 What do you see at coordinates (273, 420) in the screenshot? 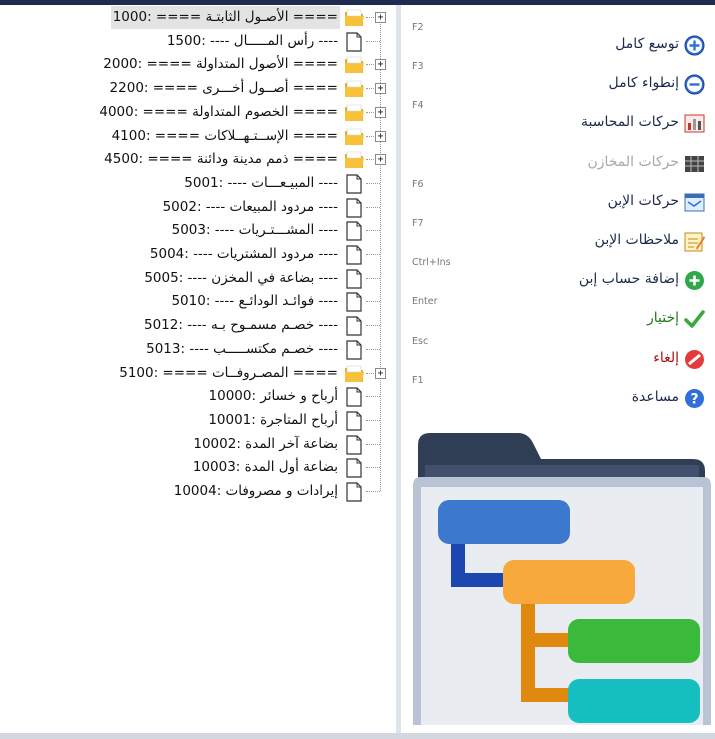
I see `tree-node-label: أرباح المتاجرة :10001` at bounding box center [273, 420].